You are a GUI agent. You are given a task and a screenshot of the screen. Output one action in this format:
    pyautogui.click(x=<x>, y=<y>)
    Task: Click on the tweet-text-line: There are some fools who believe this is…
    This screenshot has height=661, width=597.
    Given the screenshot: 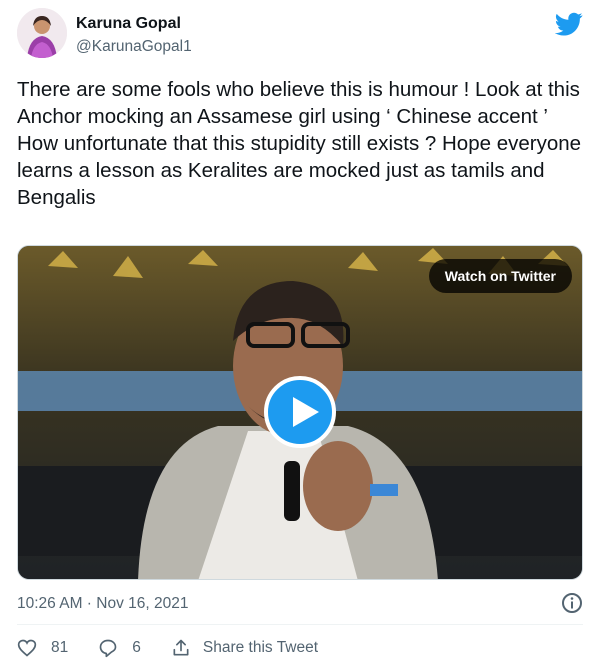 What is the action you would take?
    pyautogui.click(x=298, y=103)
    